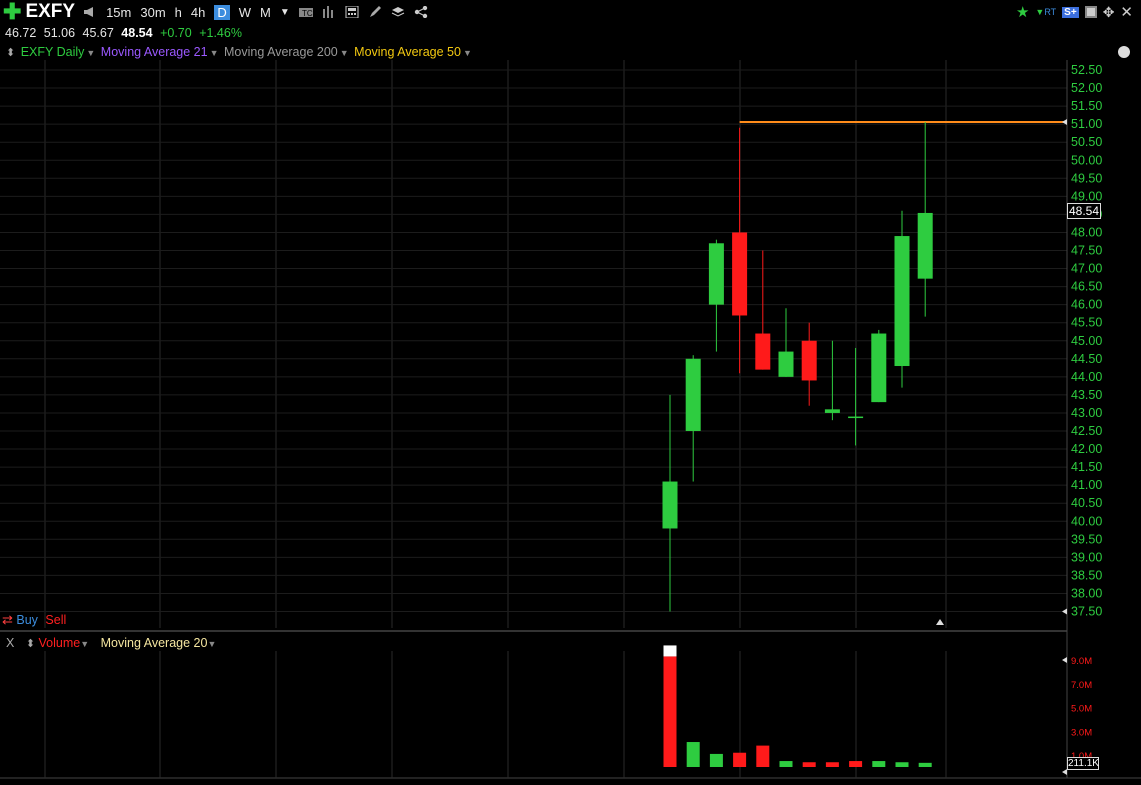  What do you see at coordinates (1086, 467) in the screenshot?
I see `y-tick-label: 41.50` at bounding box center [1086, 467].